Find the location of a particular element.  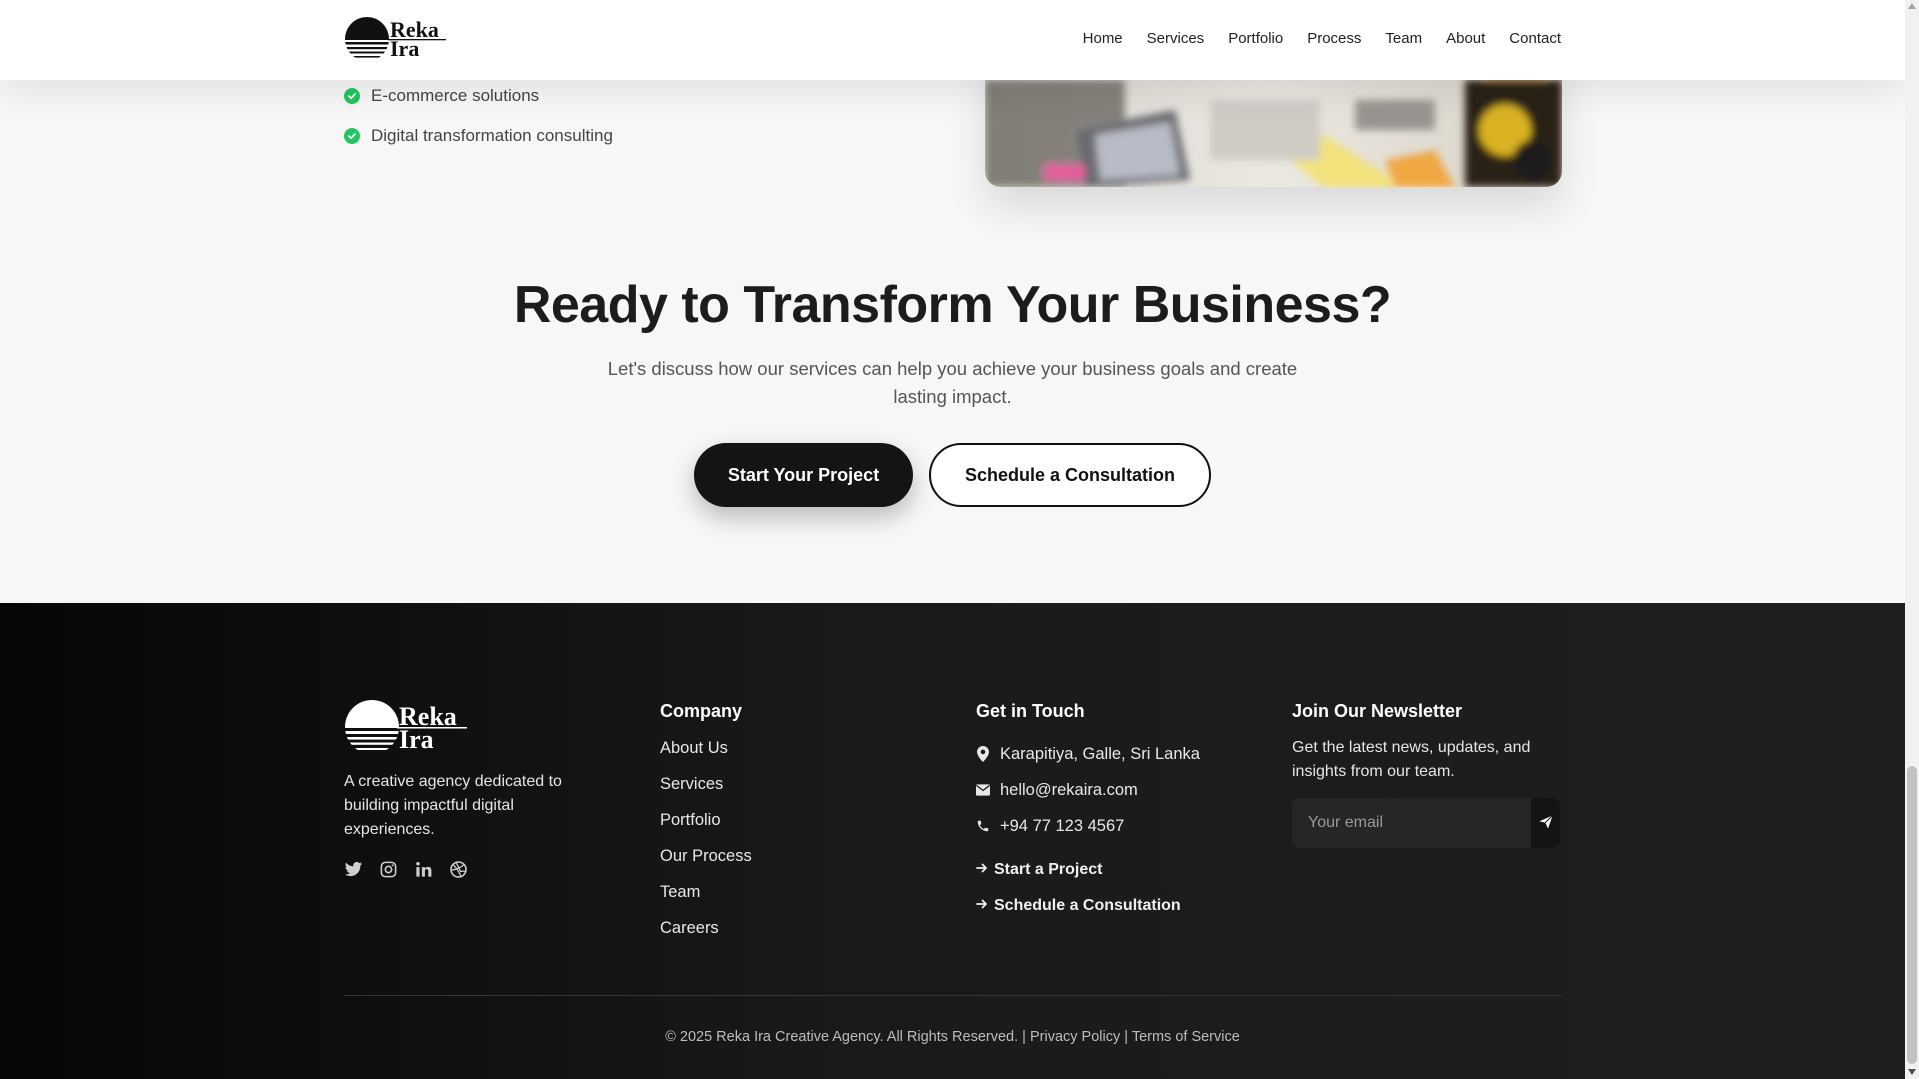

email-text: hello@rekaira.com is located at coordinates (1069, 790).